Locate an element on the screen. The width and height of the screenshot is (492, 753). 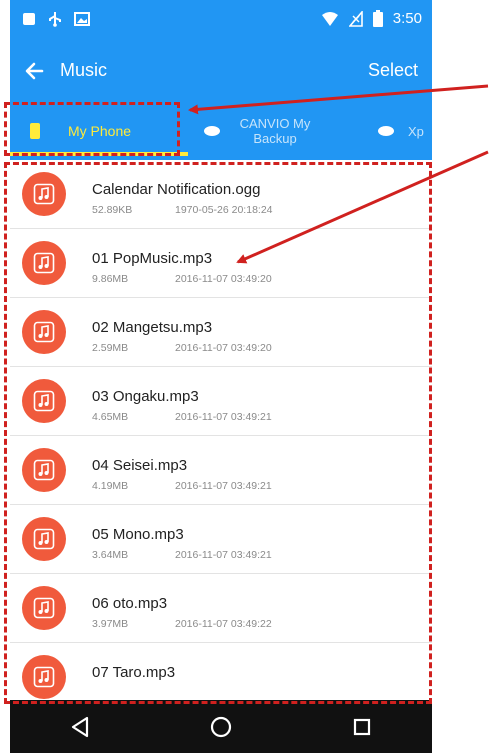
arrow-to-tab is located at coordinates (338, 99).